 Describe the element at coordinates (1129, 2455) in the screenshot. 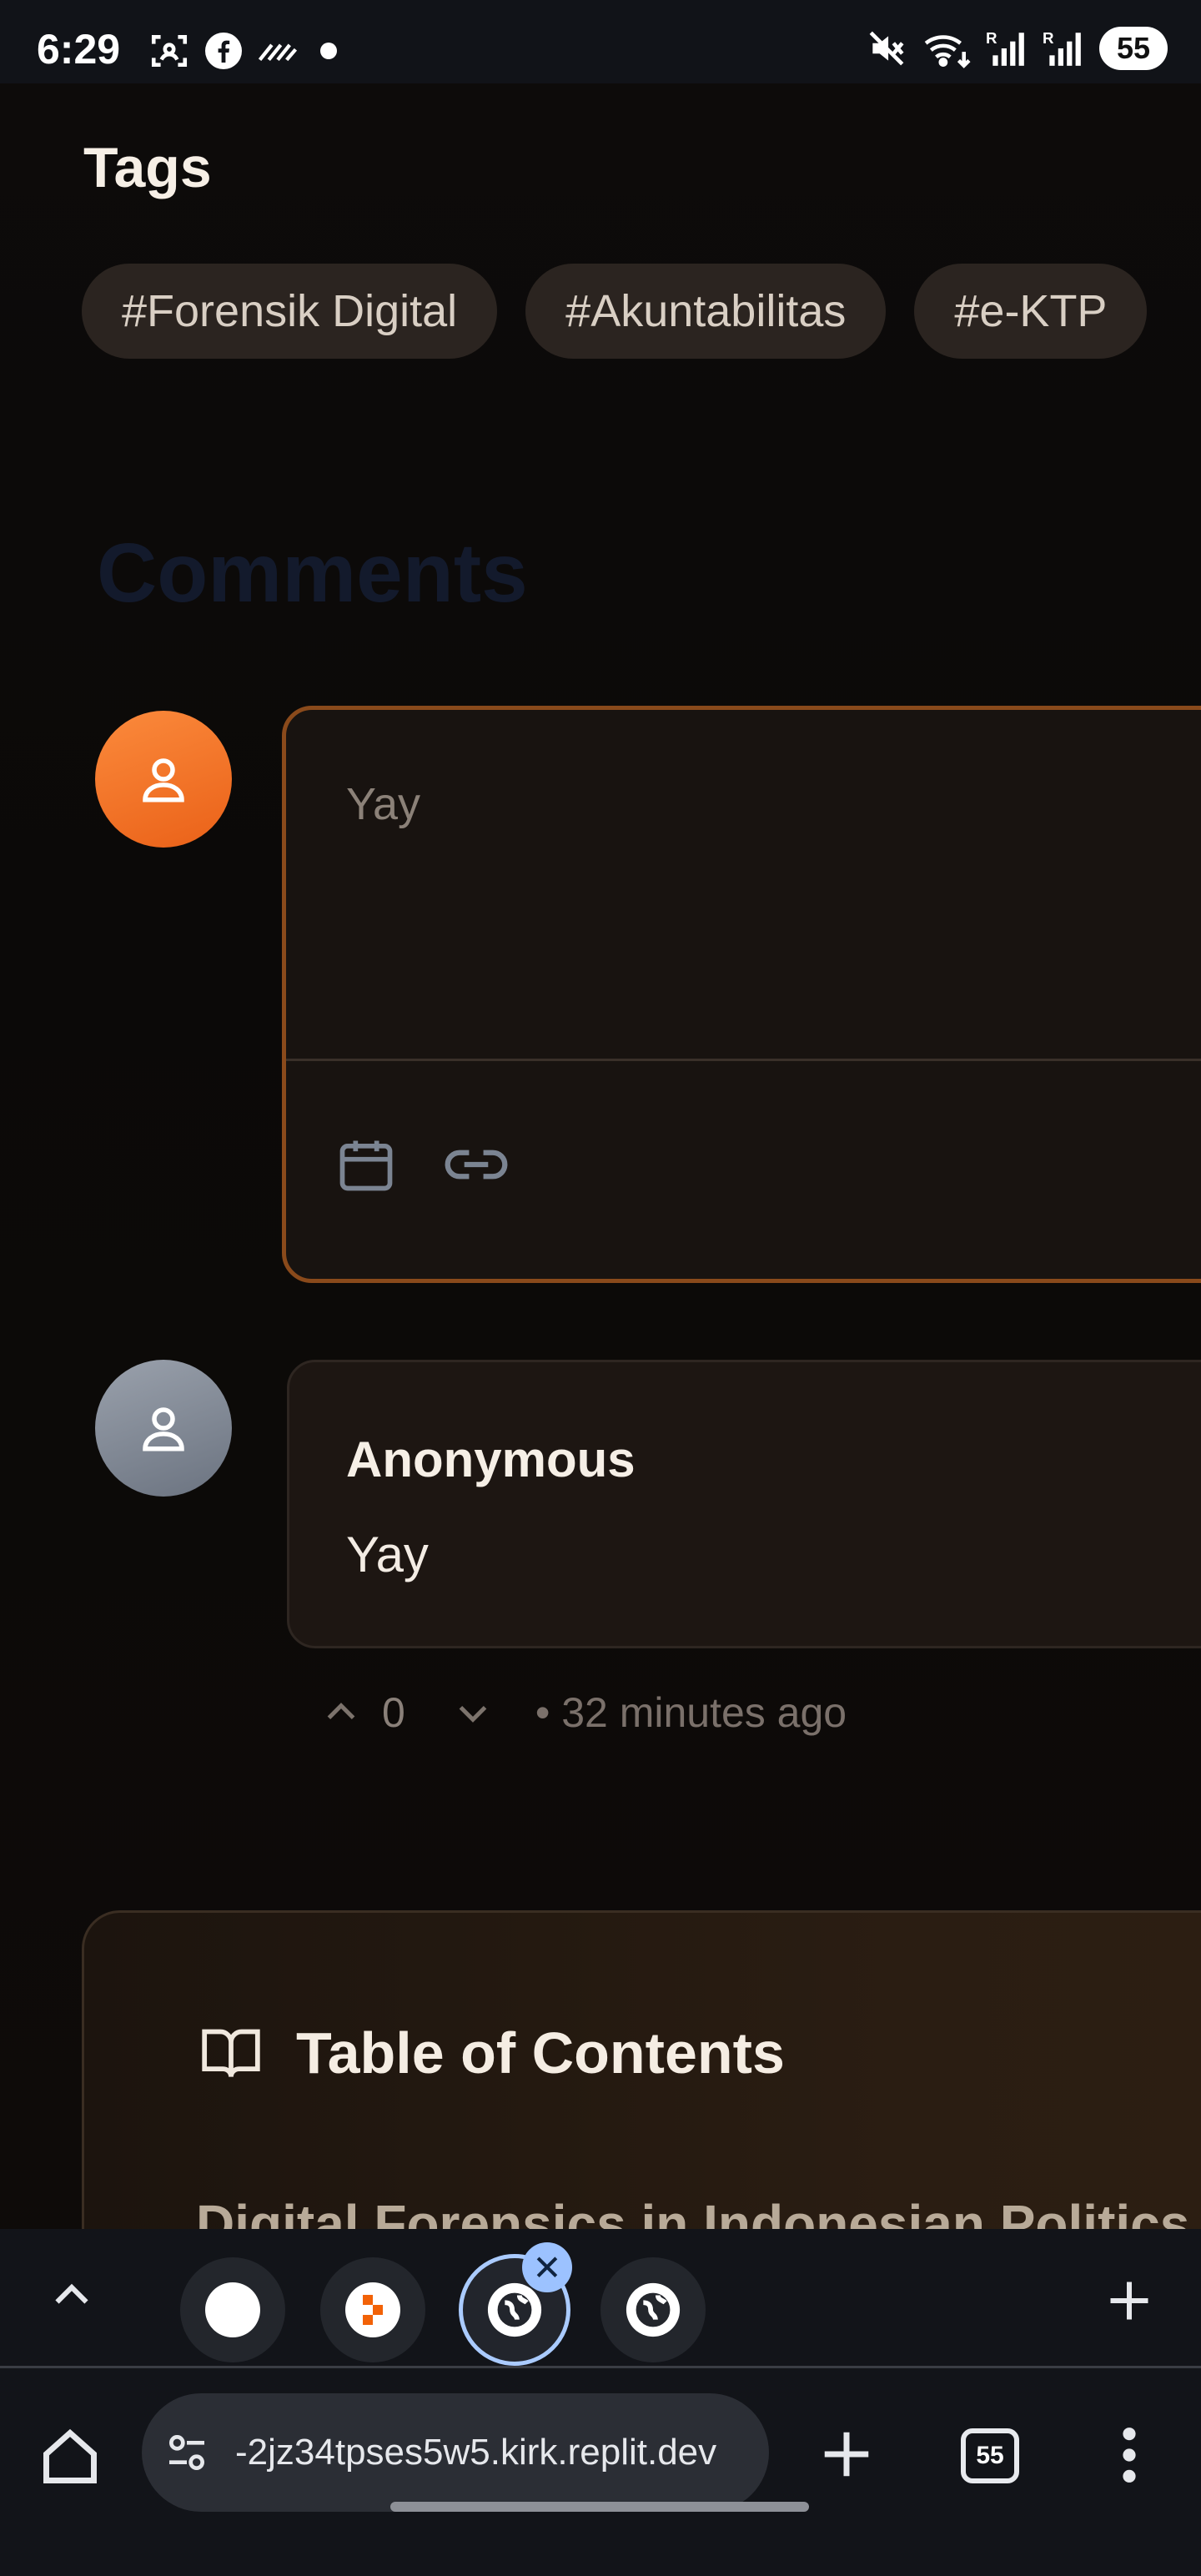

I see `more-menu-icon` at that location.